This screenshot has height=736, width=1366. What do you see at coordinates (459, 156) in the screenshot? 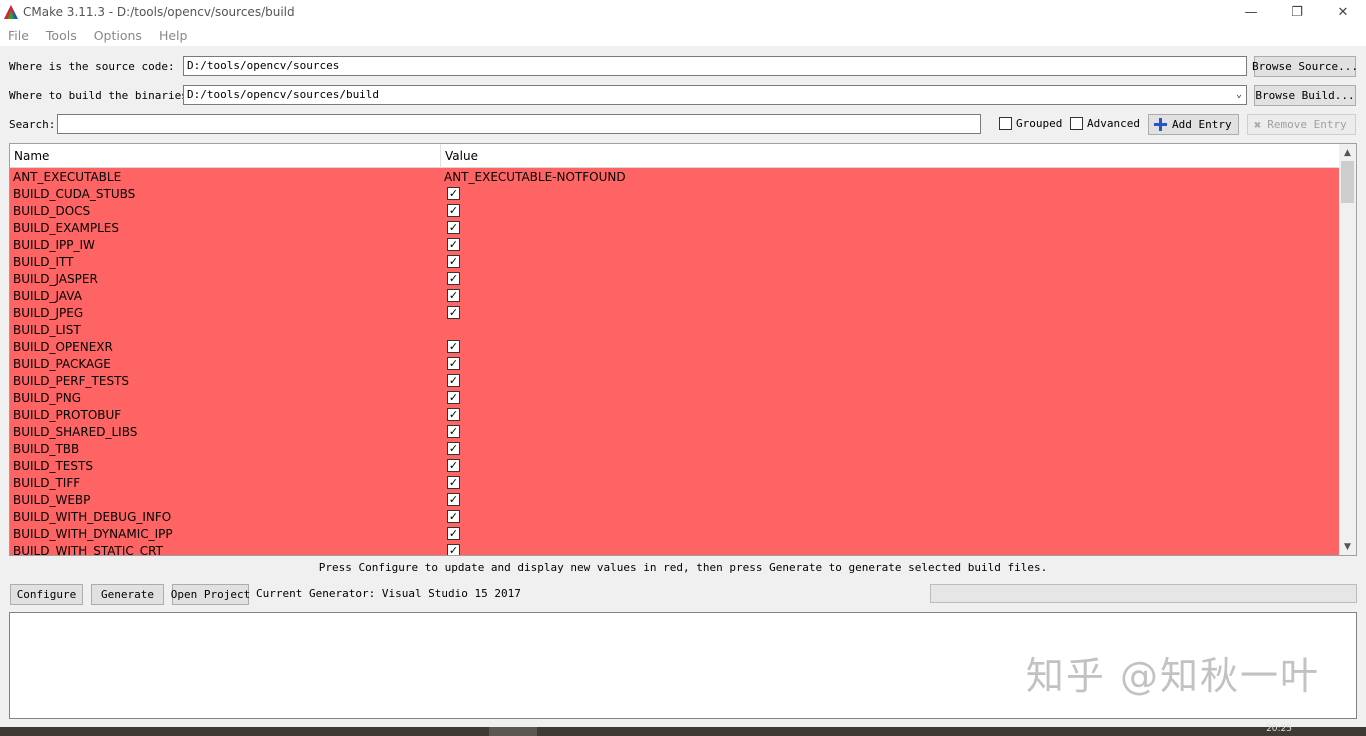
I see `column-header-value: Value` at bounding box center [459, 156].